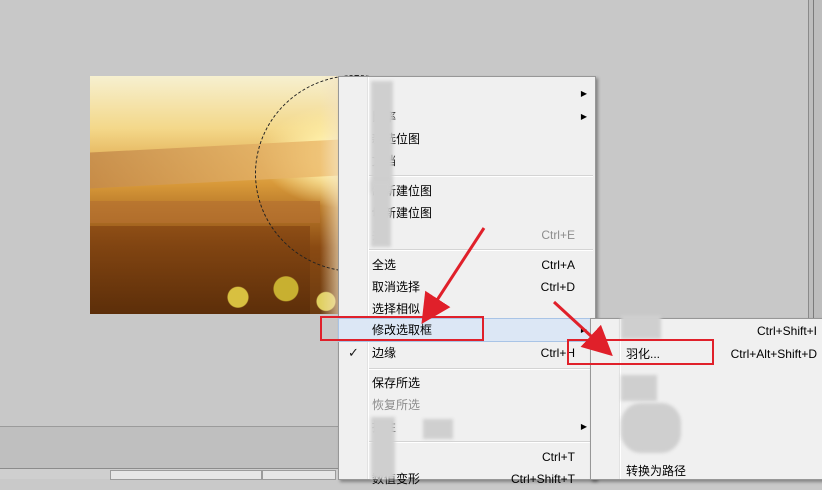 Image resolution: width=822 pixels, height=490 pixels. What do you see at coordinates (517, 292) in the screenshot?
I see `annotation-arrows` at bounding box center [517, 292].